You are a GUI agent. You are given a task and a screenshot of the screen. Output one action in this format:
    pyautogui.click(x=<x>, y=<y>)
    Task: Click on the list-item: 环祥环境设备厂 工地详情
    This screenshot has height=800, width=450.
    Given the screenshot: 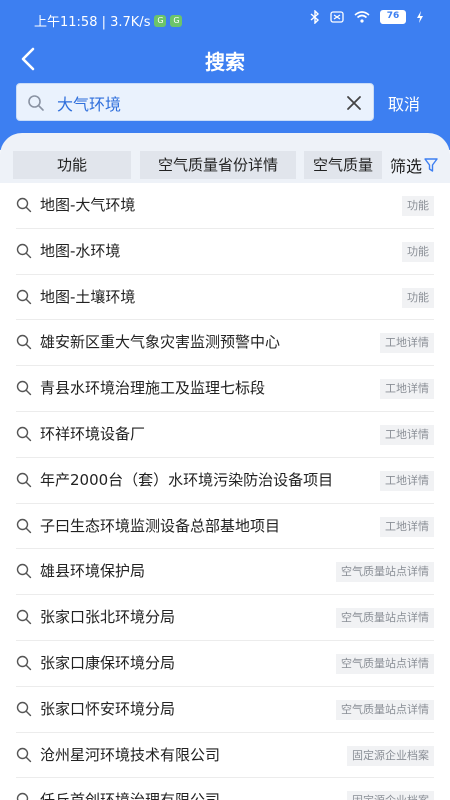 What is the action you would take?
    pyautogui.click(x=225, y=435)
    